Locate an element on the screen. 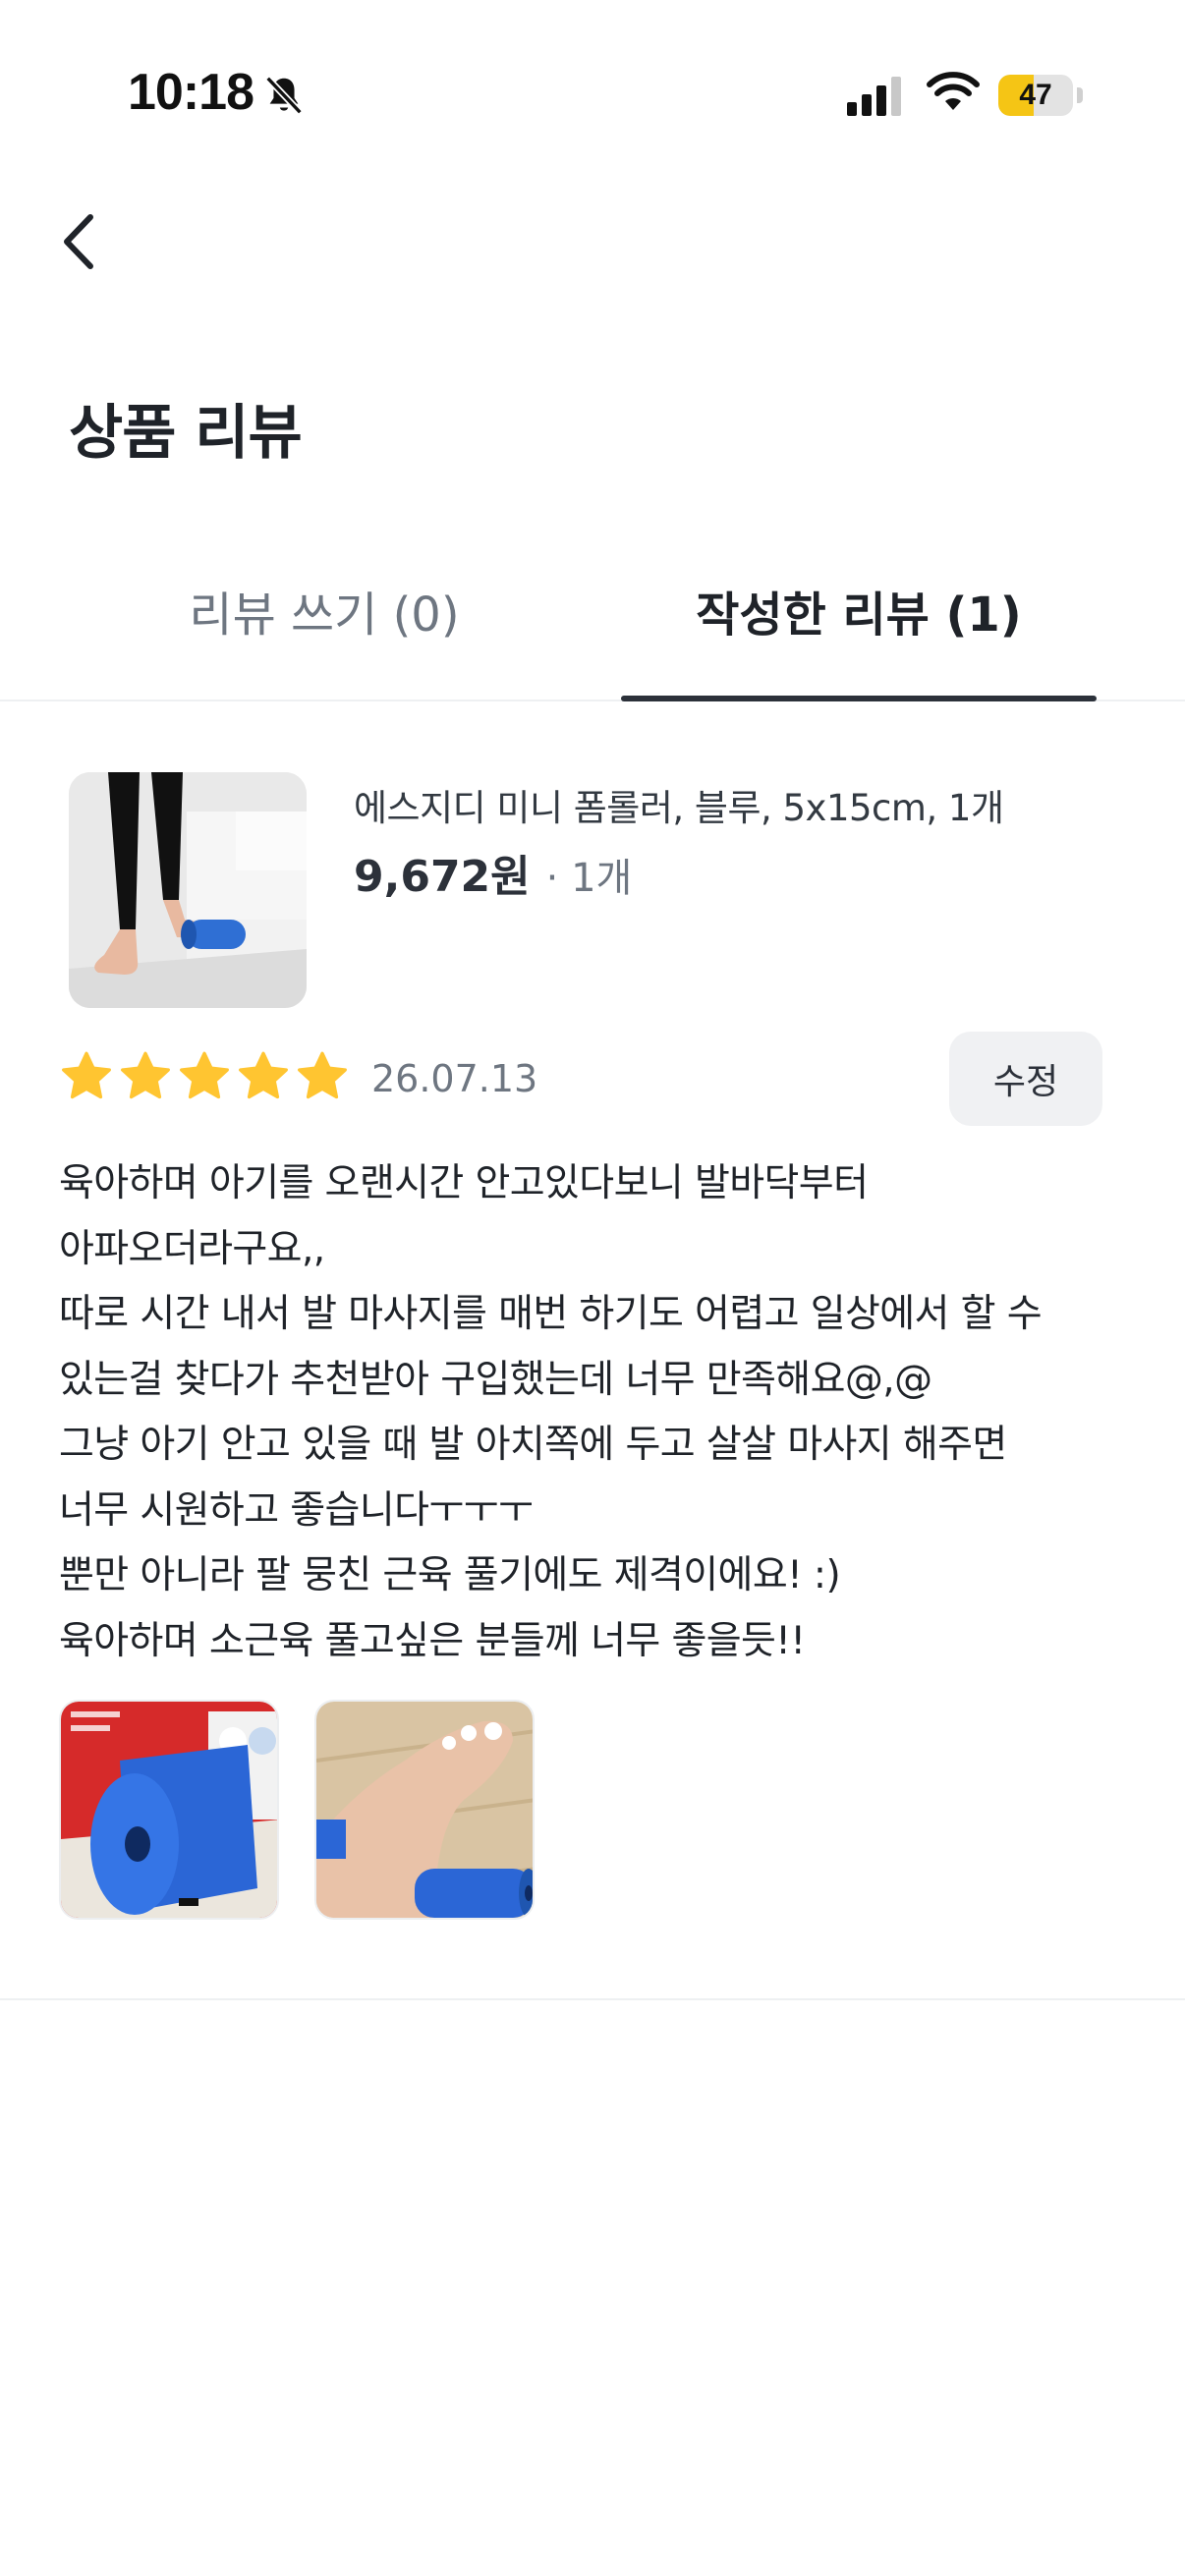  battery-level: 47 is located at coordinates (1035, 95).